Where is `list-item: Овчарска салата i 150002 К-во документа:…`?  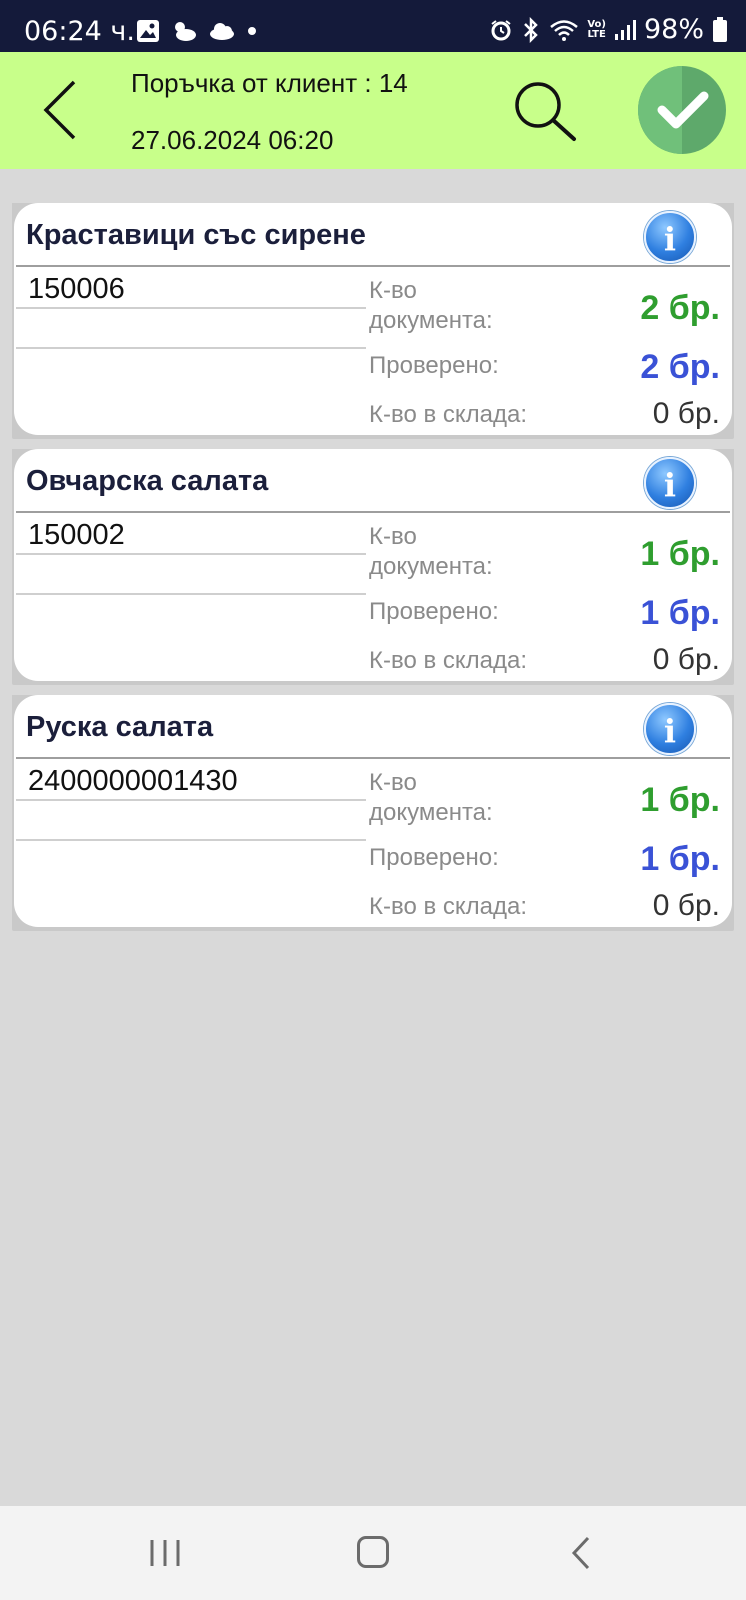 list-item: Овчарска салата i 150002 К-во документа:… is located at coordinates (373, 567).